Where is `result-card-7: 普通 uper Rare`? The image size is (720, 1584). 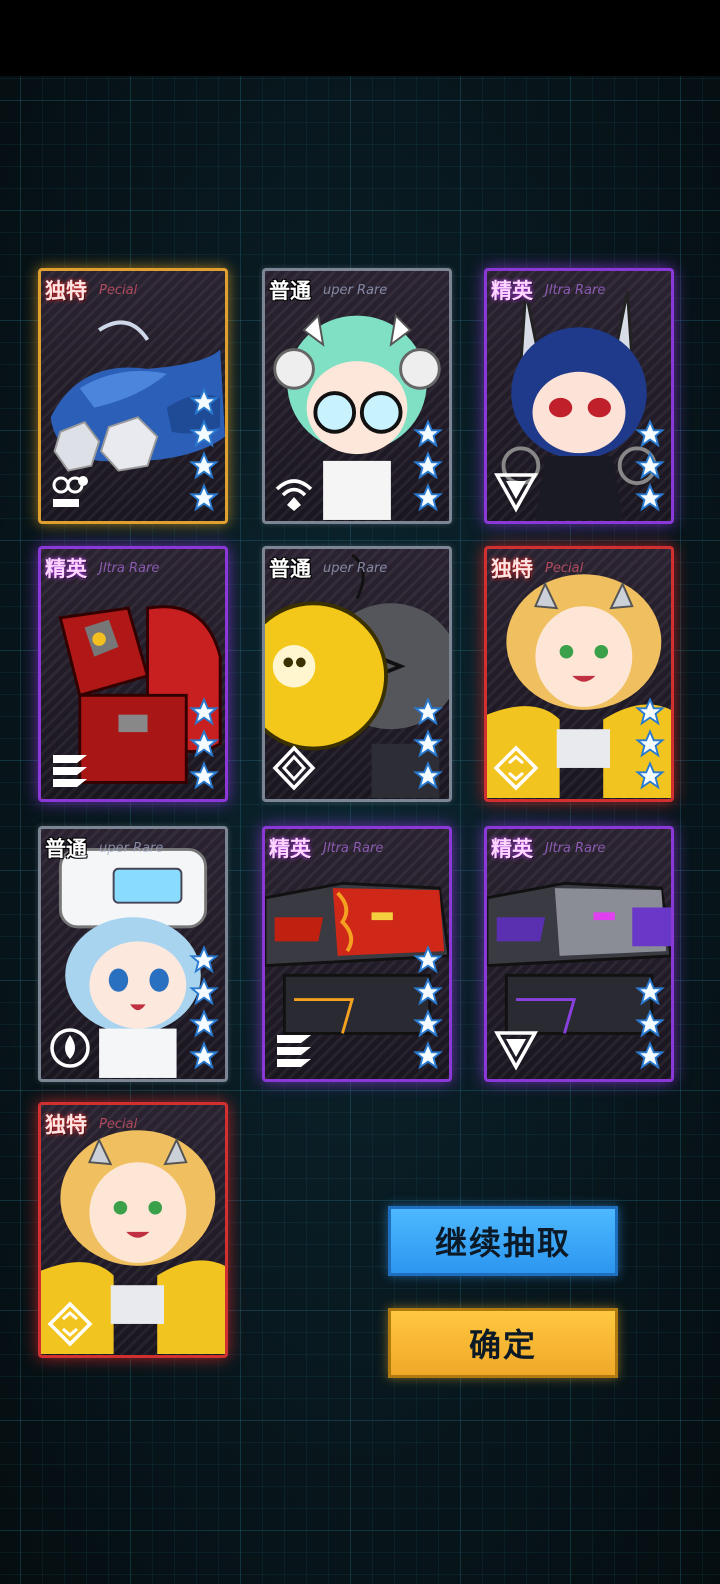
result-card-7: 普通 uper Rare is located at coordinates (133, 954).